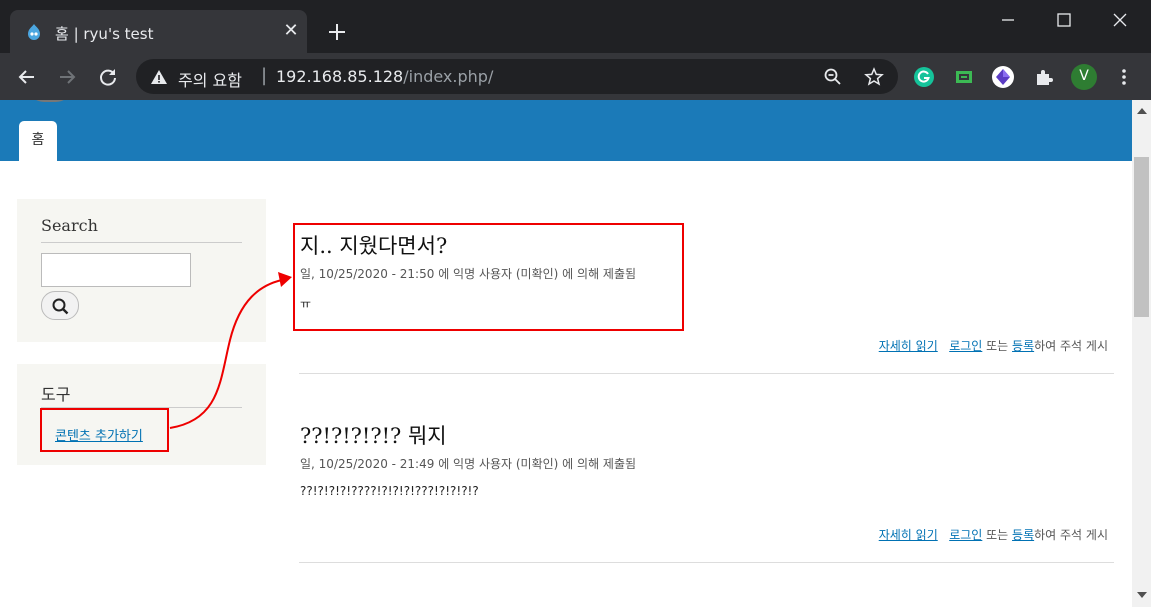 This screenshot has height=607, width=1151. I want to click on window-maximize-icon, so click(1064, 20).